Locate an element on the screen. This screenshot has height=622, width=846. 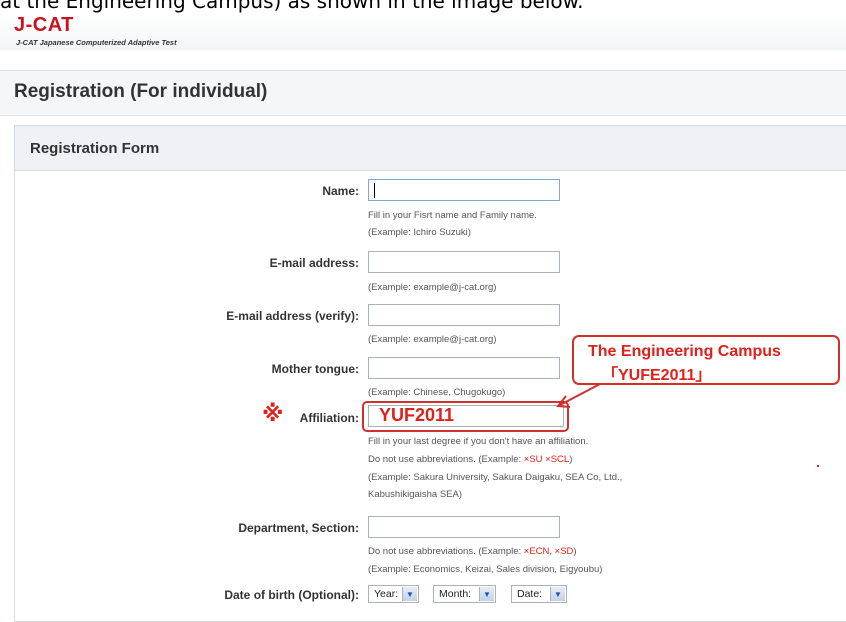
mother-tongue-example: (Example: Chinese, Chugokugo) is located at coordinates (437, 392).